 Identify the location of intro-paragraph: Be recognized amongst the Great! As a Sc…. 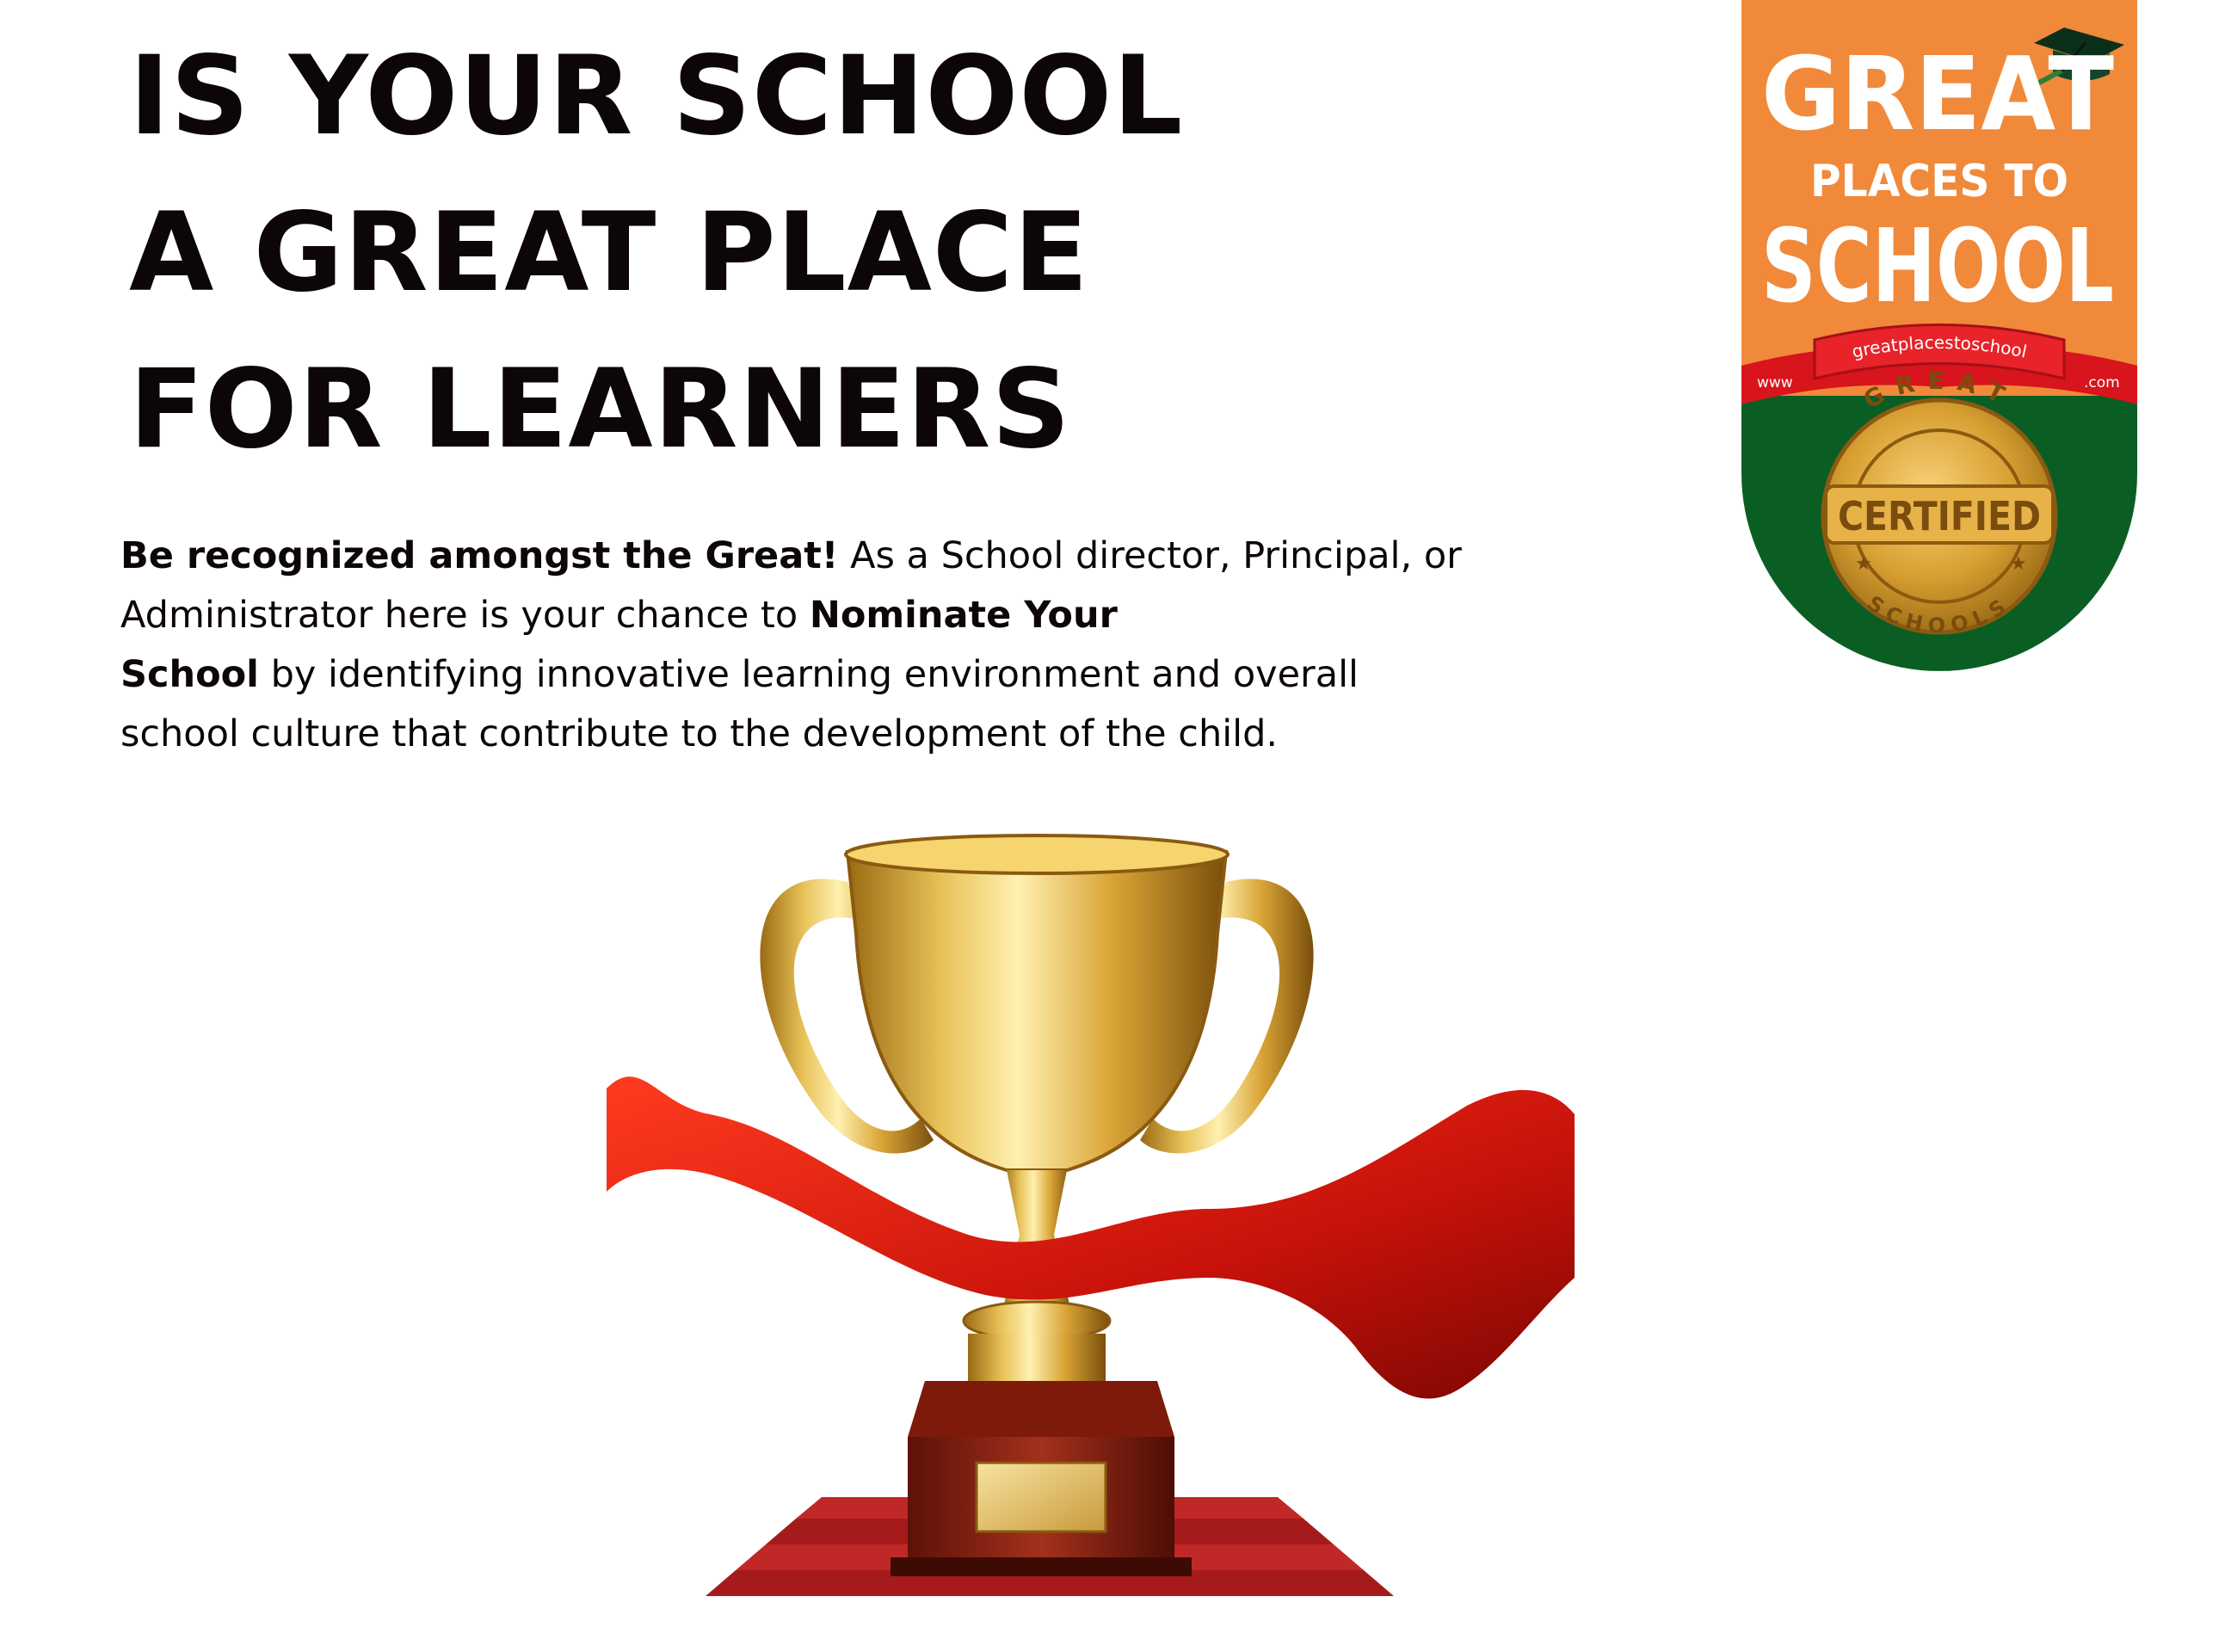
(791, 645).